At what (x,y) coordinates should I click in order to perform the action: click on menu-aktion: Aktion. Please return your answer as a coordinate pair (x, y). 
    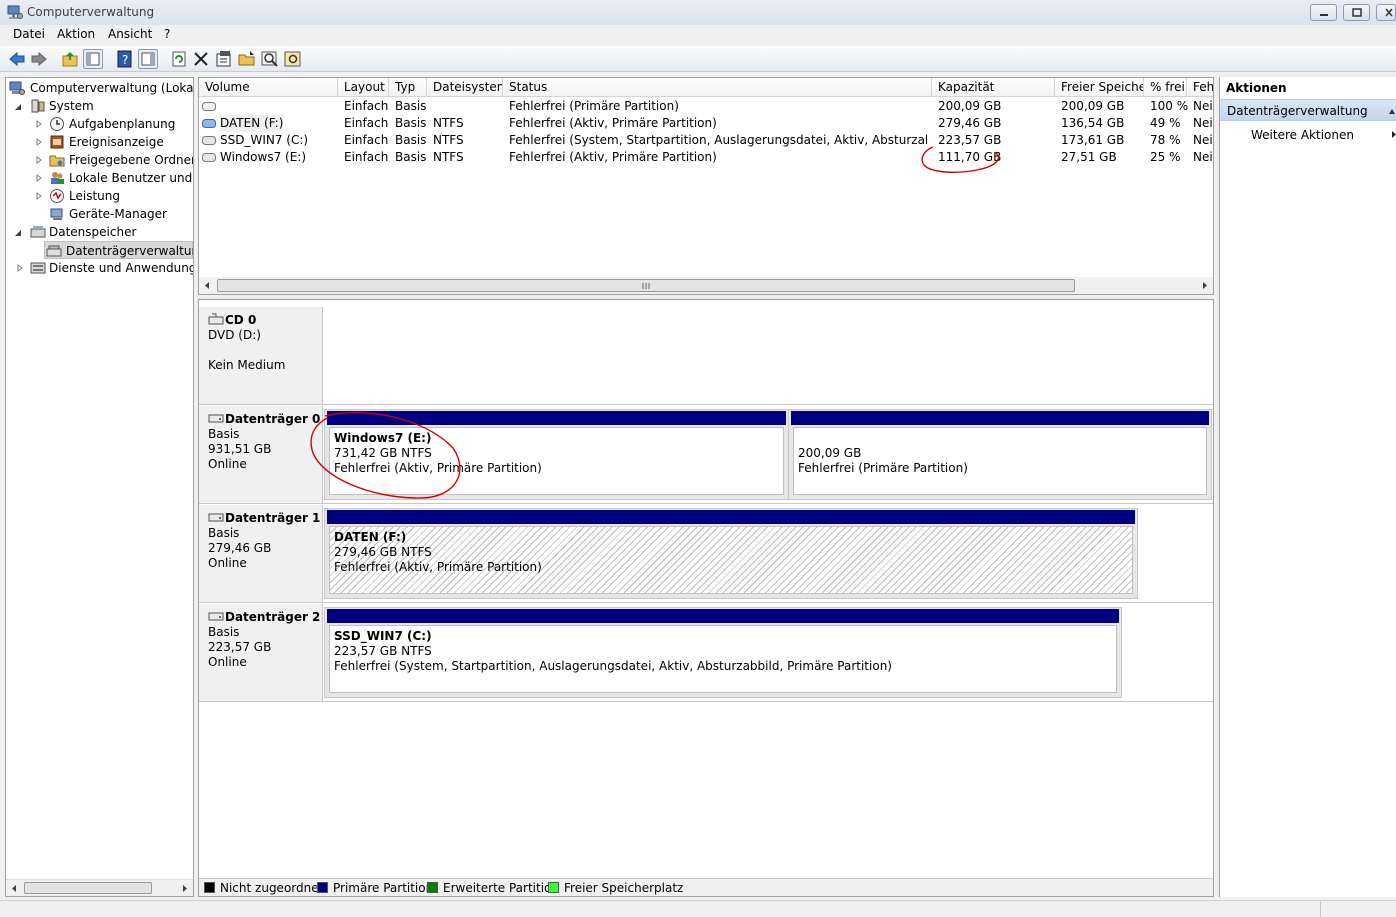
    Looking at the image, I should click on (76, 34).